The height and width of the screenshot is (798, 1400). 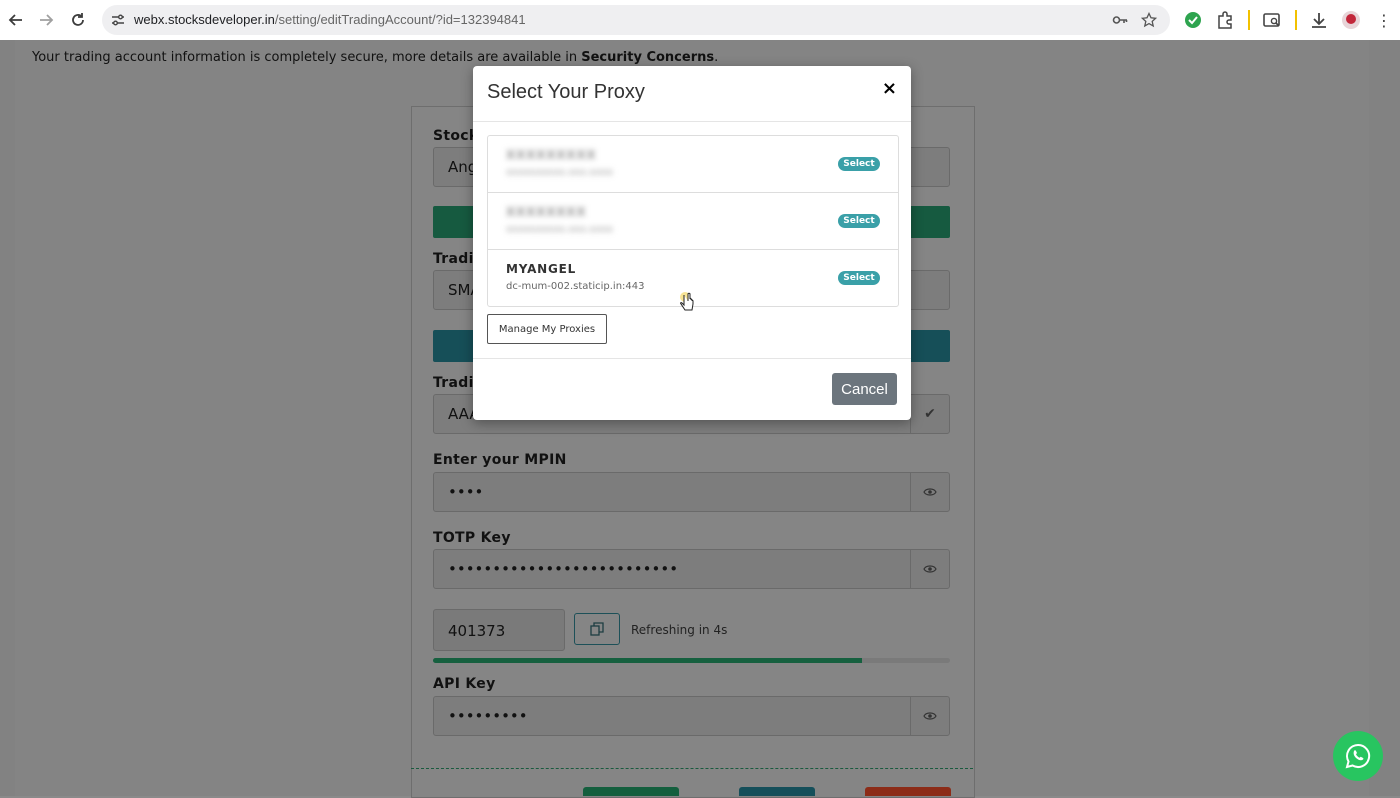 What do you see at coordinates (499, 630) in the screenshot?
I see `otp-code: 401373` at bounding box center [499, 630].